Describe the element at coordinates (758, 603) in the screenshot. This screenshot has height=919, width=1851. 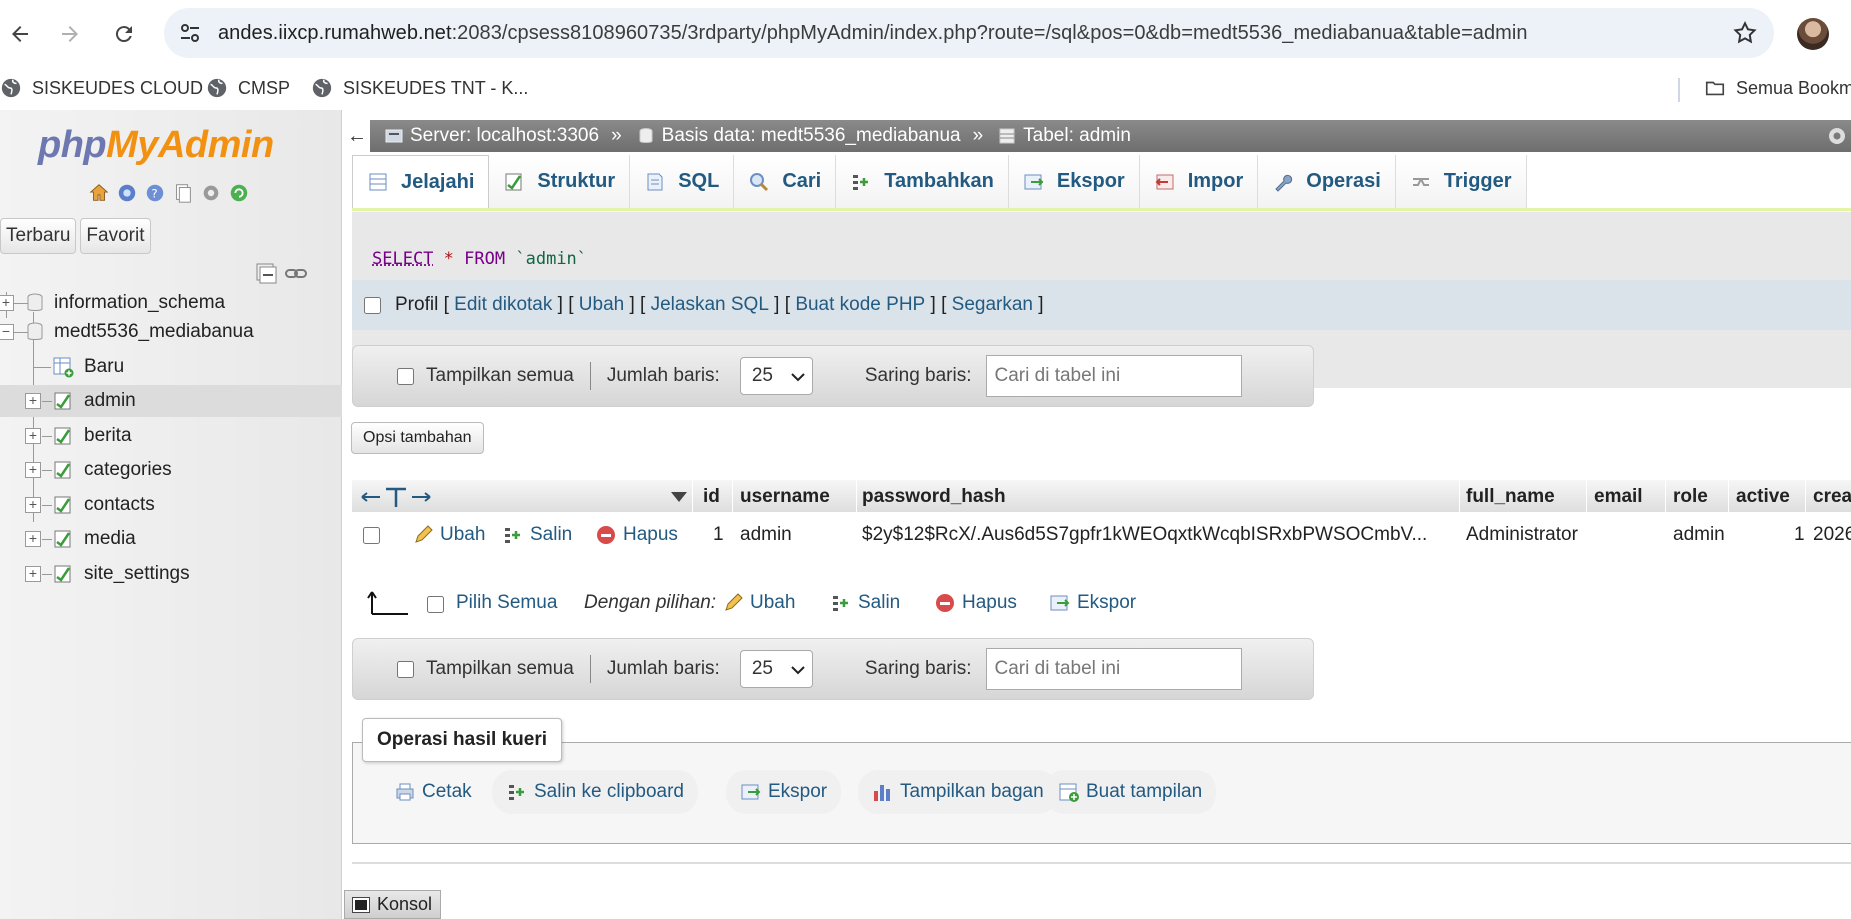
I see `bulk-edit-button: Ubah` at that location.